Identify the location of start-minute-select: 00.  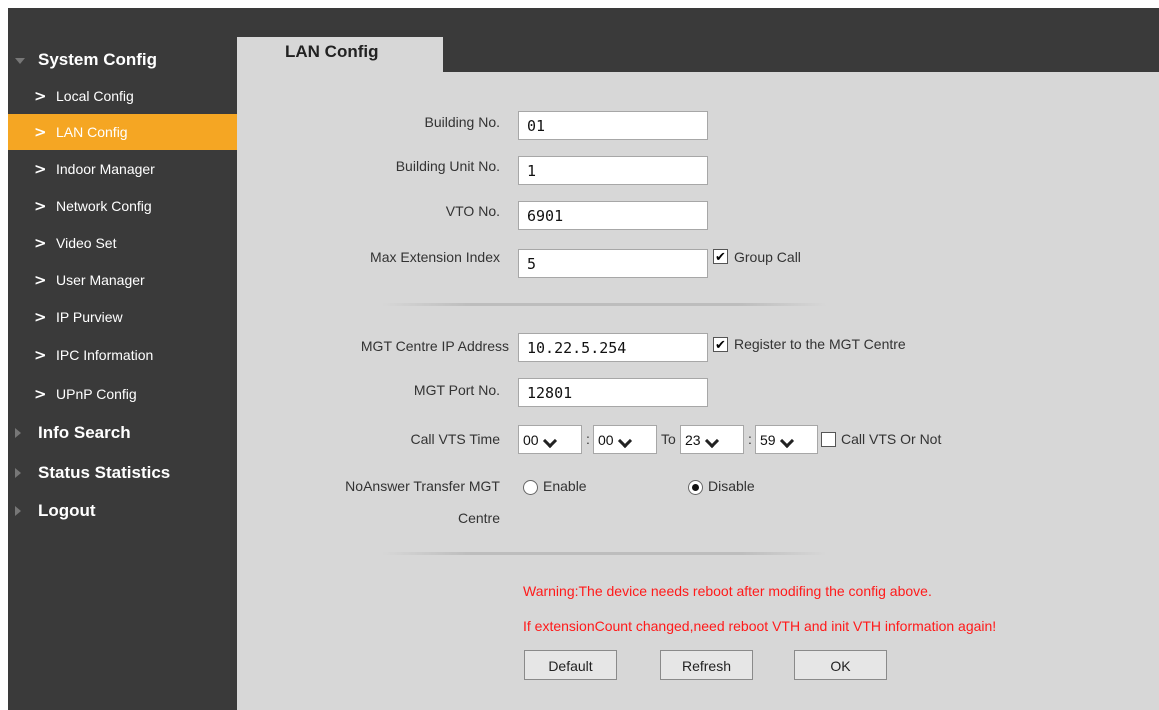
(625, 439).